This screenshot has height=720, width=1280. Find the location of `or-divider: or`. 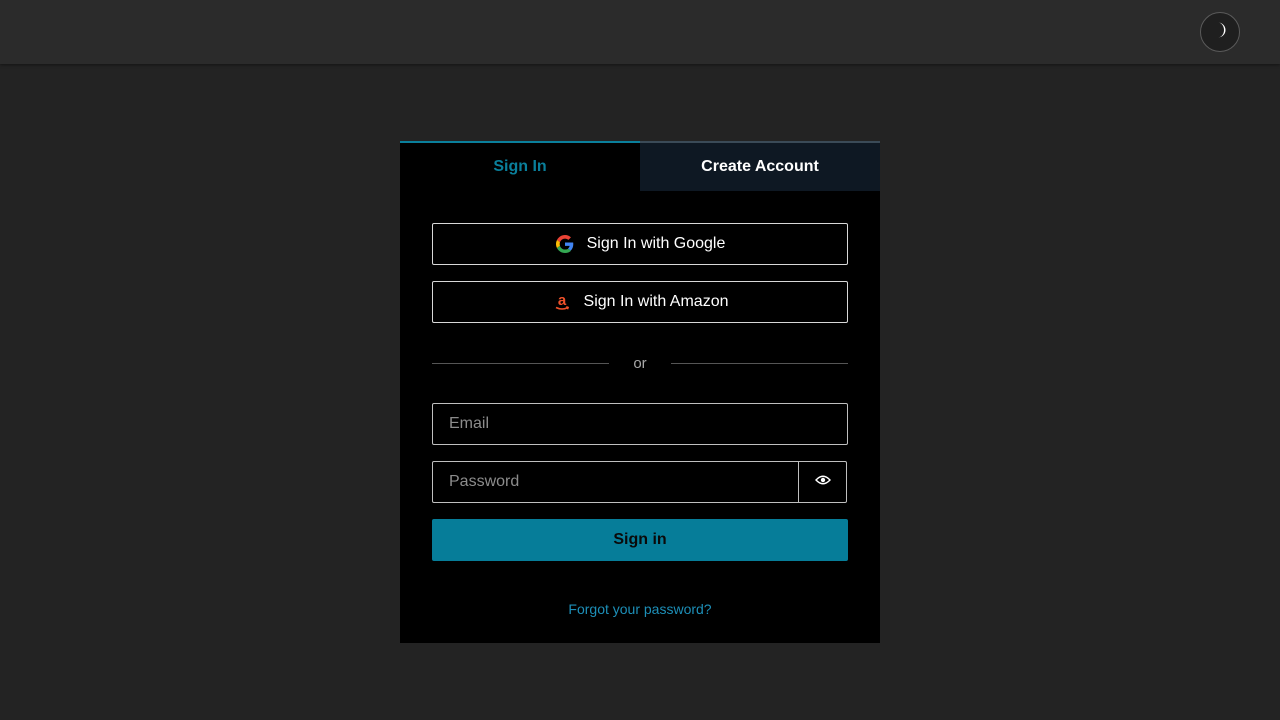

or-divider: or is located at coordinates (640, 363).